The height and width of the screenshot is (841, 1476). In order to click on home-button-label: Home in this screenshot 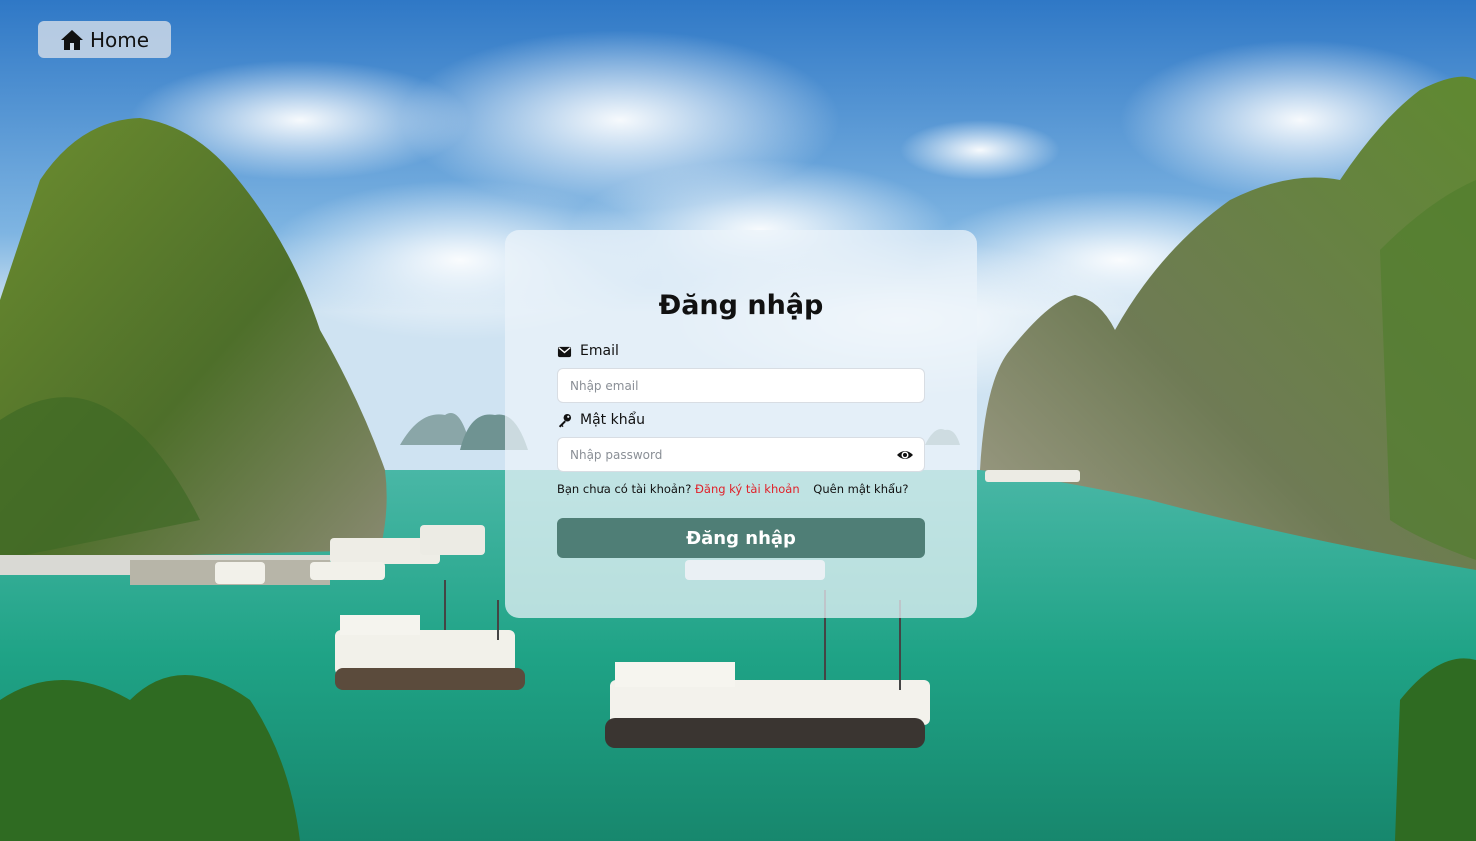, I will do `click(119, 39)`.